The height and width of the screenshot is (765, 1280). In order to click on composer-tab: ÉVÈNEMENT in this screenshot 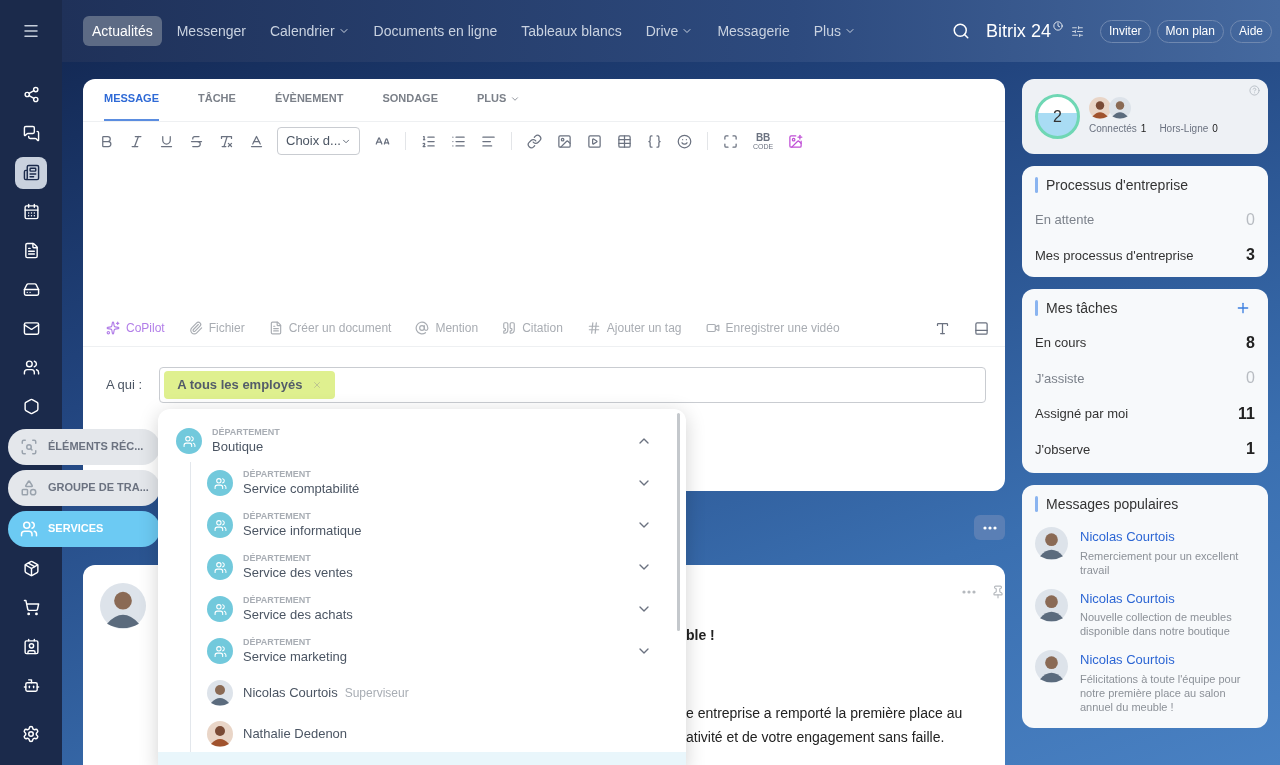, I will do `click(309, 99)`.